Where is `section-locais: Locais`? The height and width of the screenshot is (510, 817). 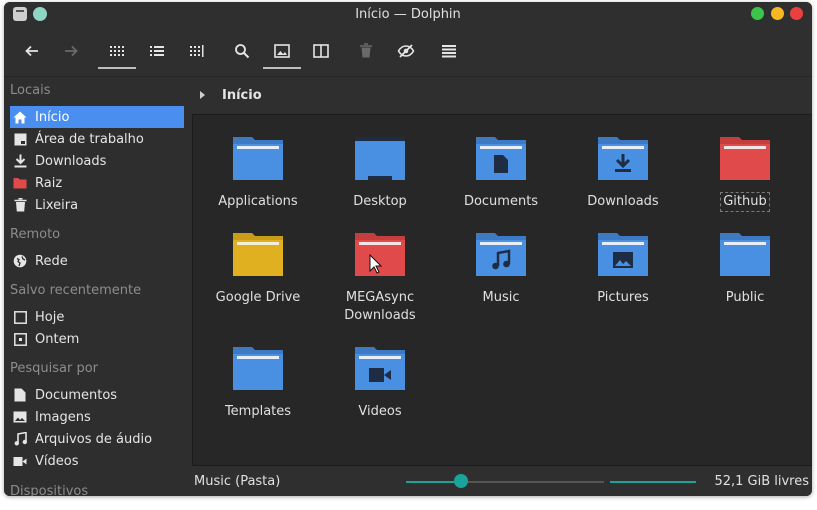 section-locais: Locais is located at coordinates (30, 90).